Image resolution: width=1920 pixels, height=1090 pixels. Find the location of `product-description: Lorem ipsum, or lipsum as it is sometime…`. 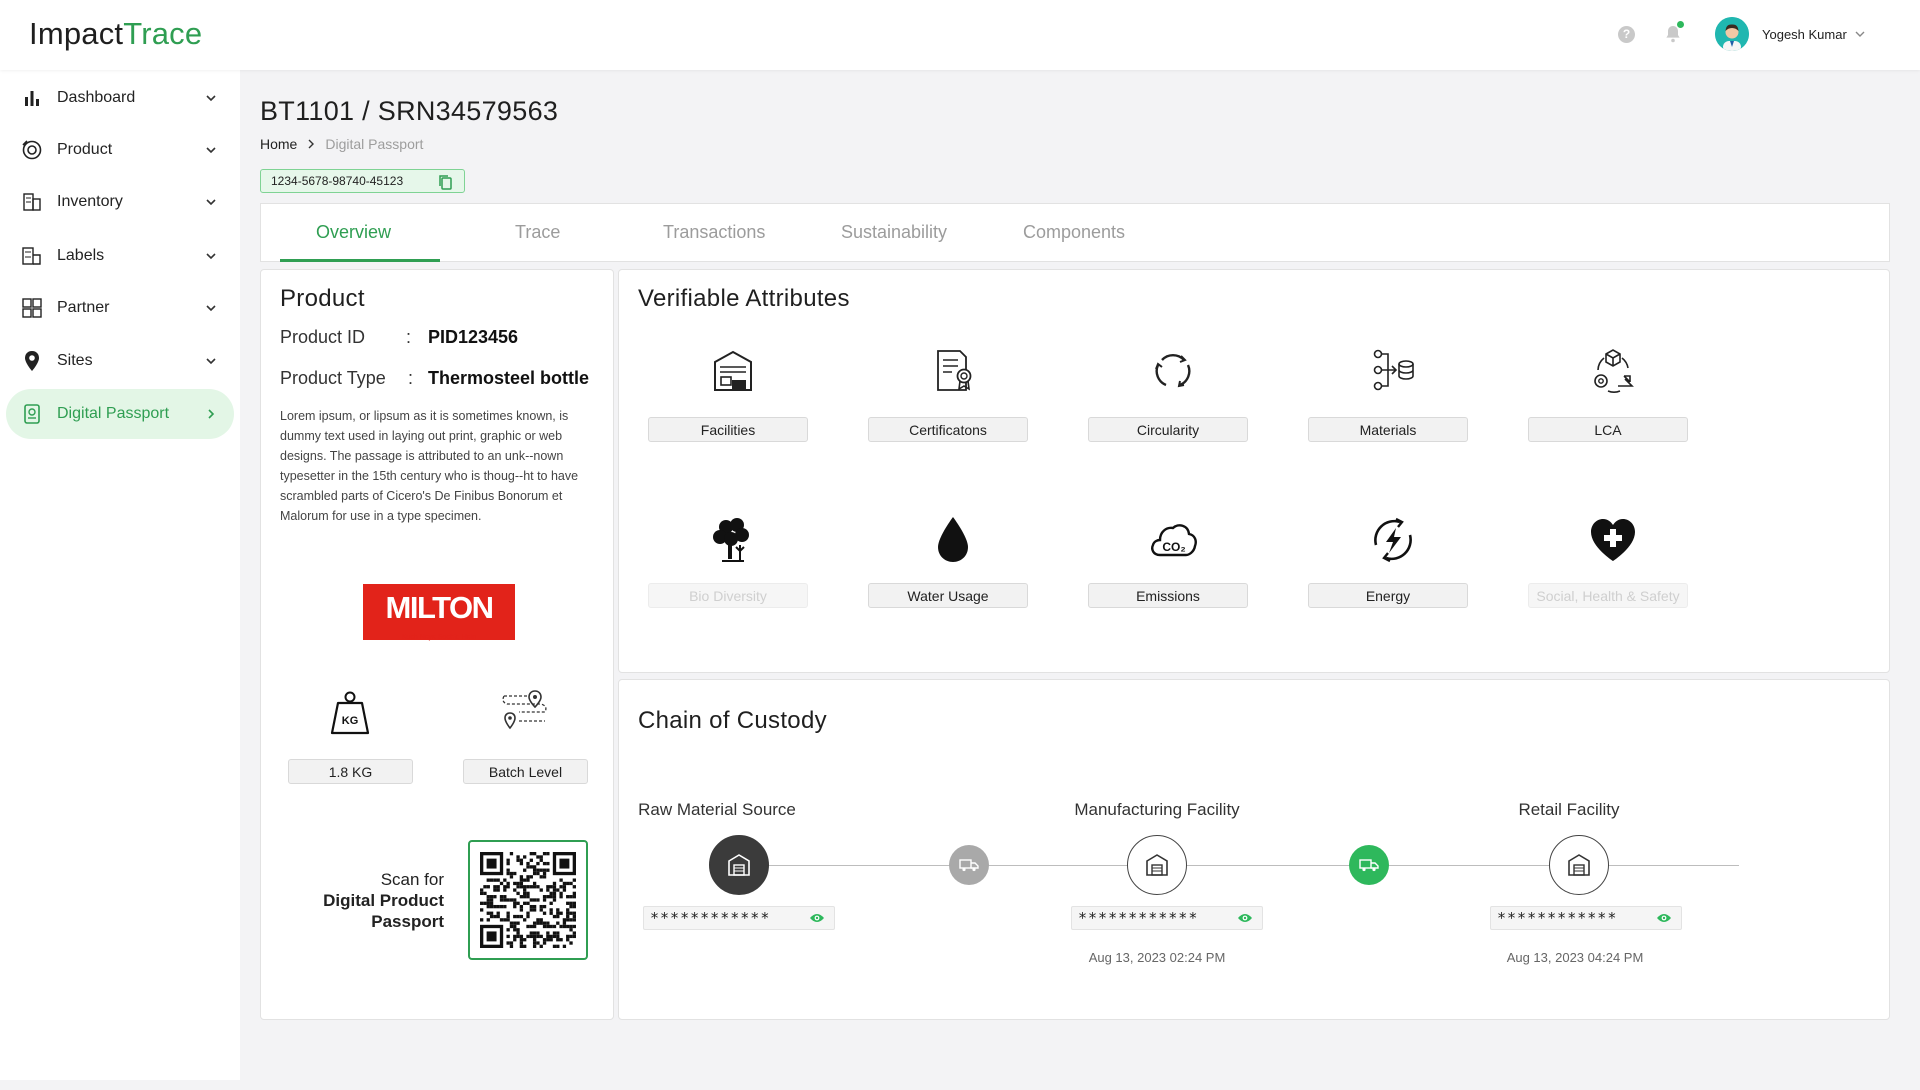

product-description: Lorem ipsum, or lipsum as it is sometime… is located at coordinates (429, 466).